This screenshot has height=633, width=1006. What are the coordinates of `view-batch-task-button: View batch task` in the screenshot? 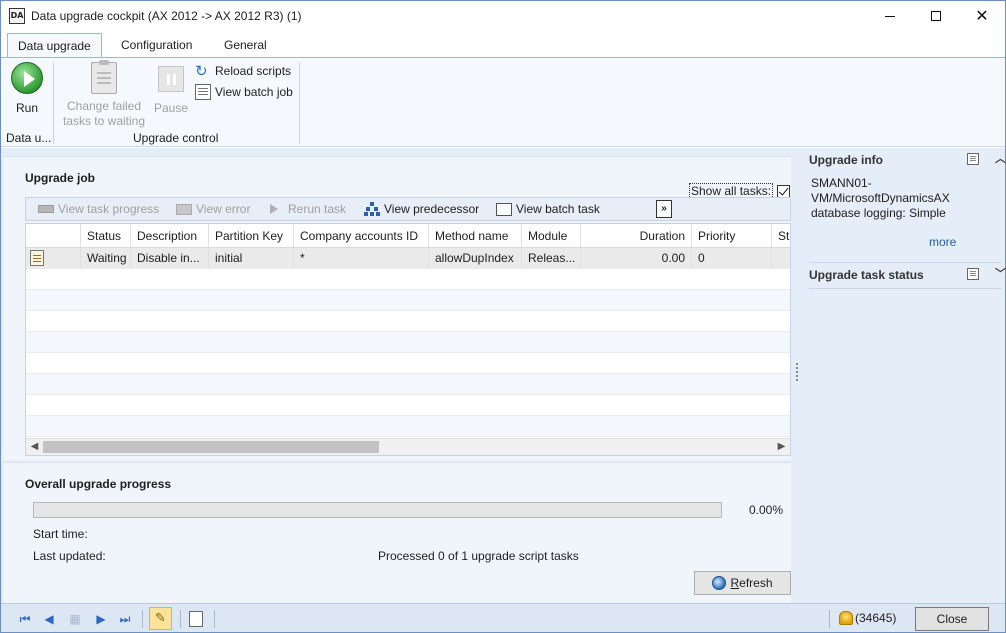 It's located at (548, 209).